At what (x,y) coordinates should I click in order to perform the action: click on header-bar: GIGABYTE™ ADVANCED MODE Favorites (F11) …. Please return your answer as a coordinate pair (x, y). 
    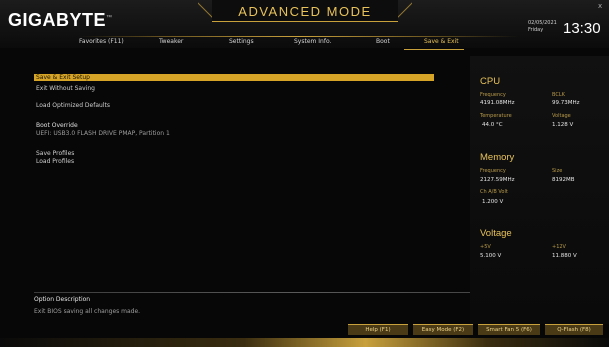
    Looking at the image, I should click on (304, 25).